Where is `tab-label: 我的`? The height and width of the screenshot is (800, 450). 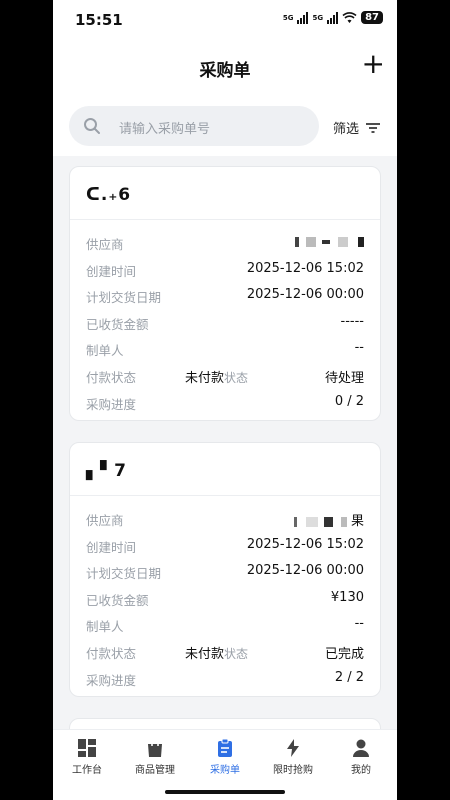
tab-label: 我的 is located at coordinates (361, 770).